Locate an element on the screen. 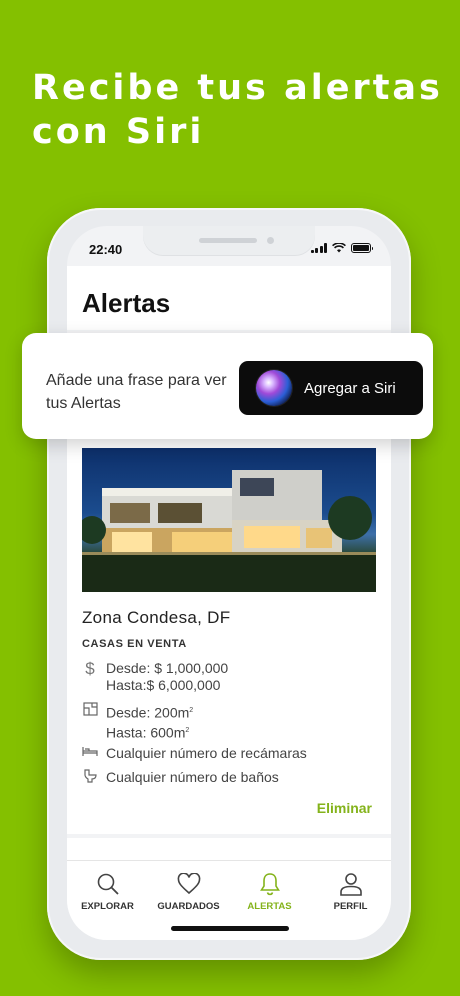 This screenshot has width=460, height=996. alert-title: Zona Condesa, DF is located at coordinates (156, 617).